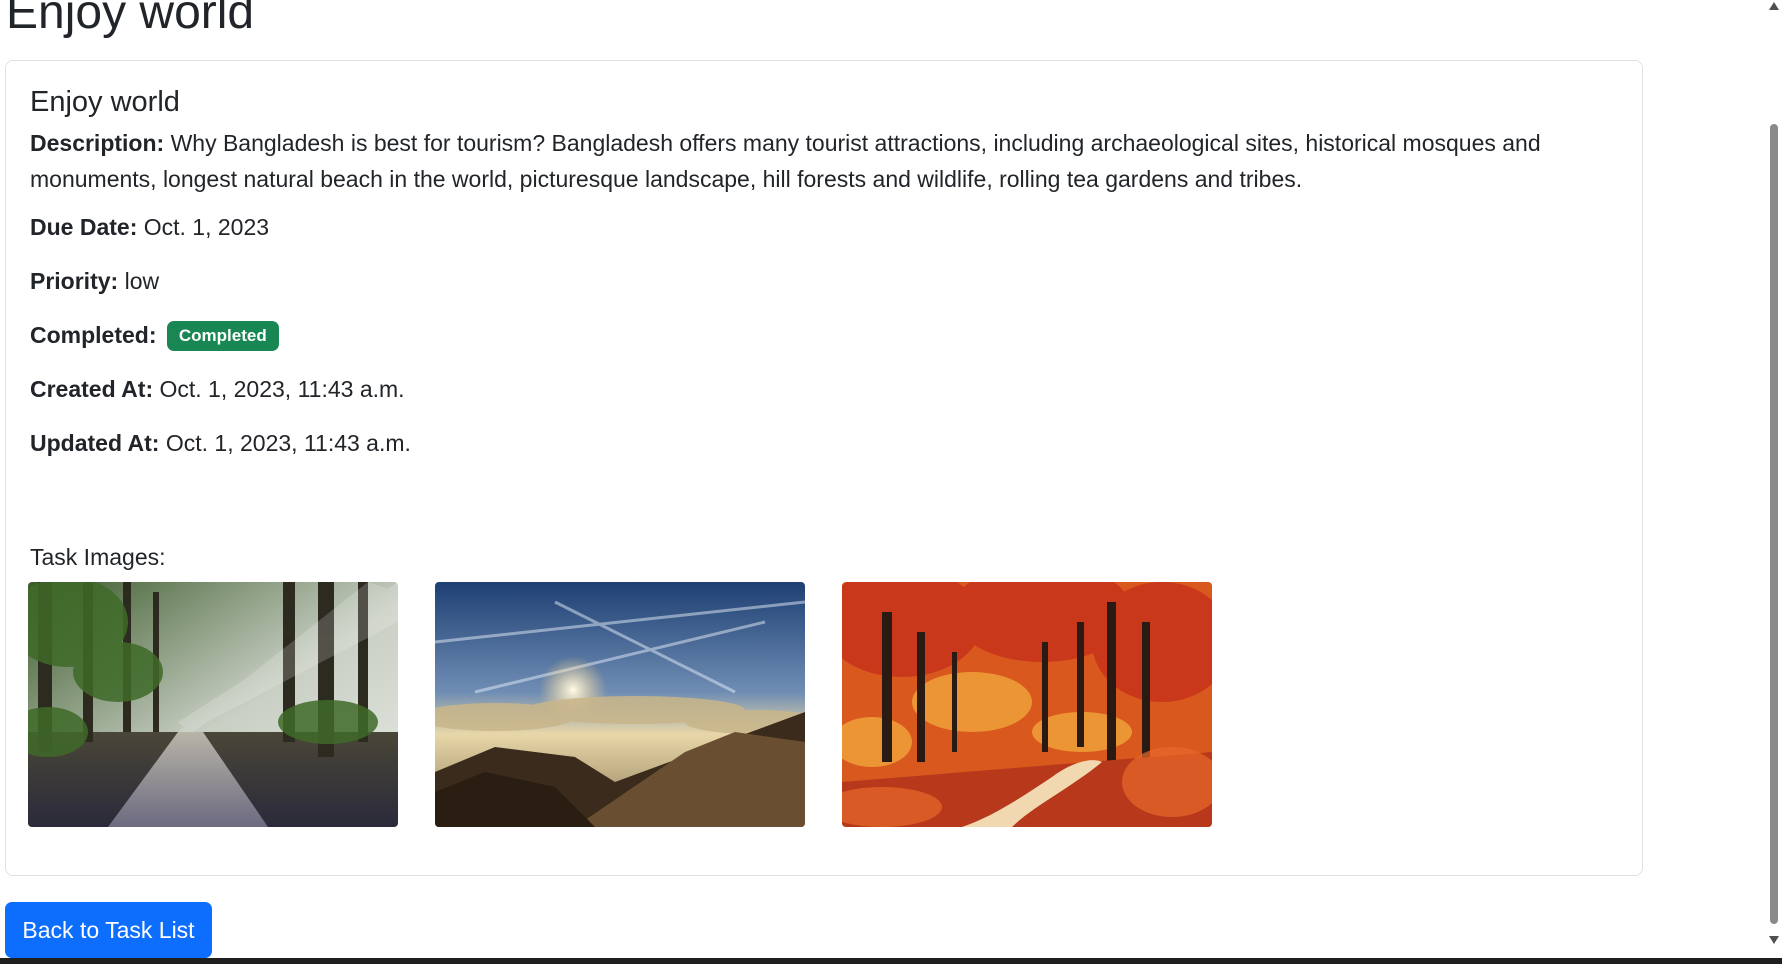 The image size is (1782, 964). What do you see at coordinates (891, 961) in the screenshot?
I see `window-bottom-edge` at bounding box center [891, 961].